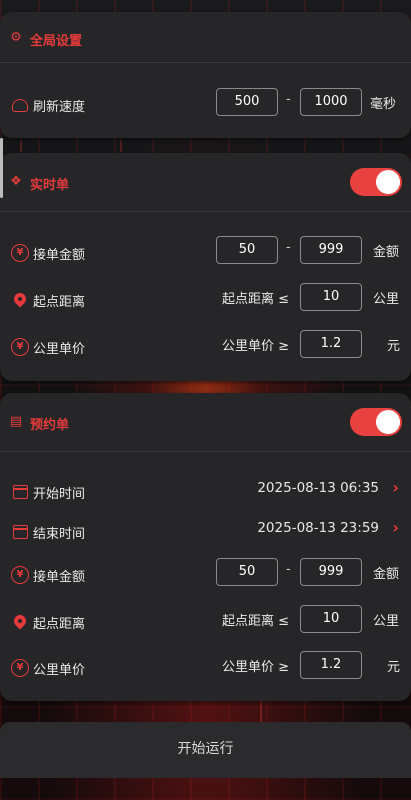 This screenshot has height=800, width=411. I want to click on booking-price-label: 公里单价, so click(59, 670).